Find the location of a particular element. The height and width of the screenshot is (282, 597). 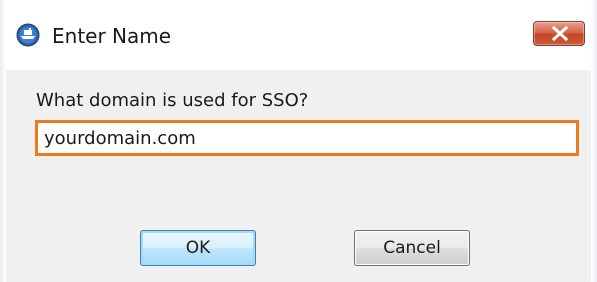

window-border-right is located at coordinates (594, 141).